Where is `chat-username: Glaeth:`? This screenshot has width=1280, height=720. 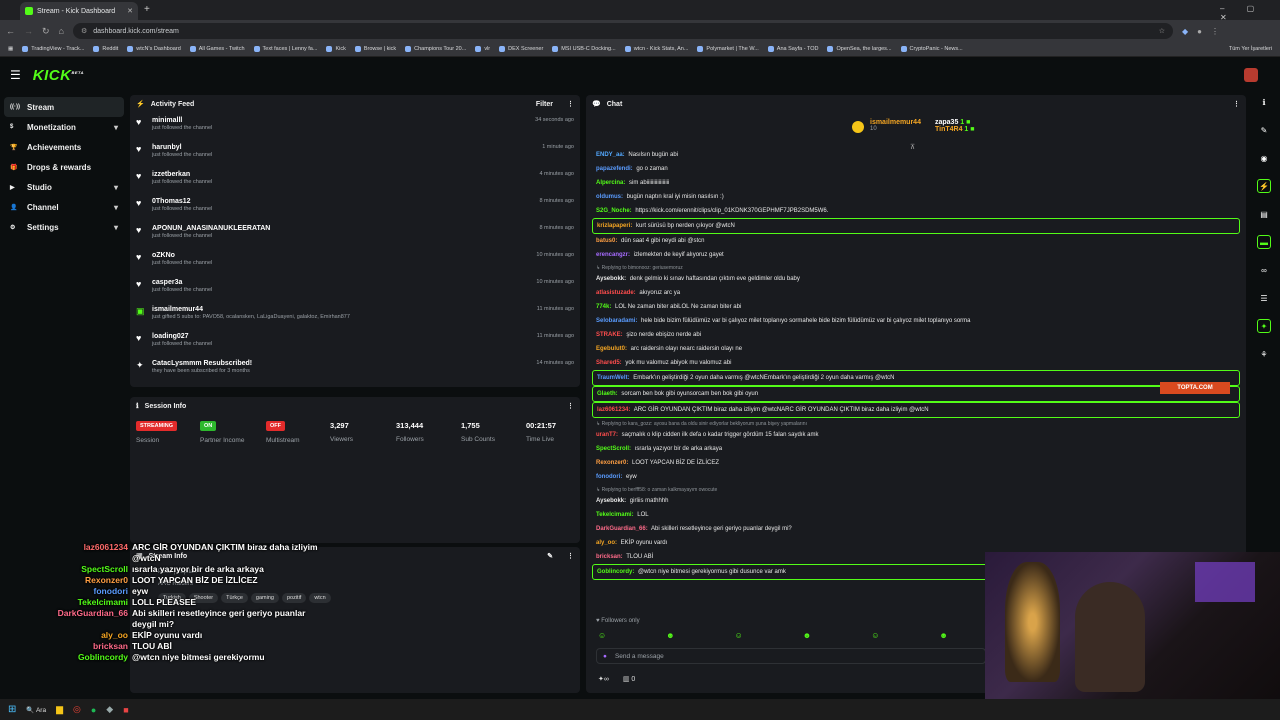
chat-username: Glaeth: is located at coordinates (607, 394).